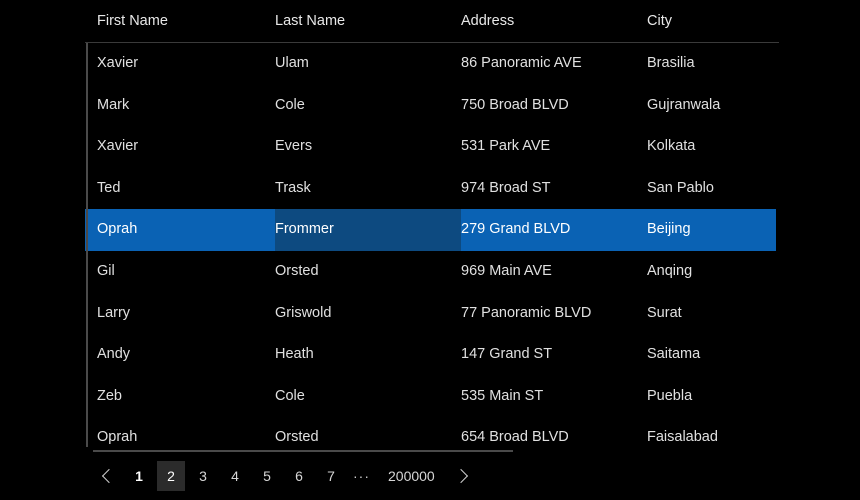  What do you see at coordinates (235, 476) in the screenshot?
I see `page-button-4: 4` at bounding box center [235, 476].